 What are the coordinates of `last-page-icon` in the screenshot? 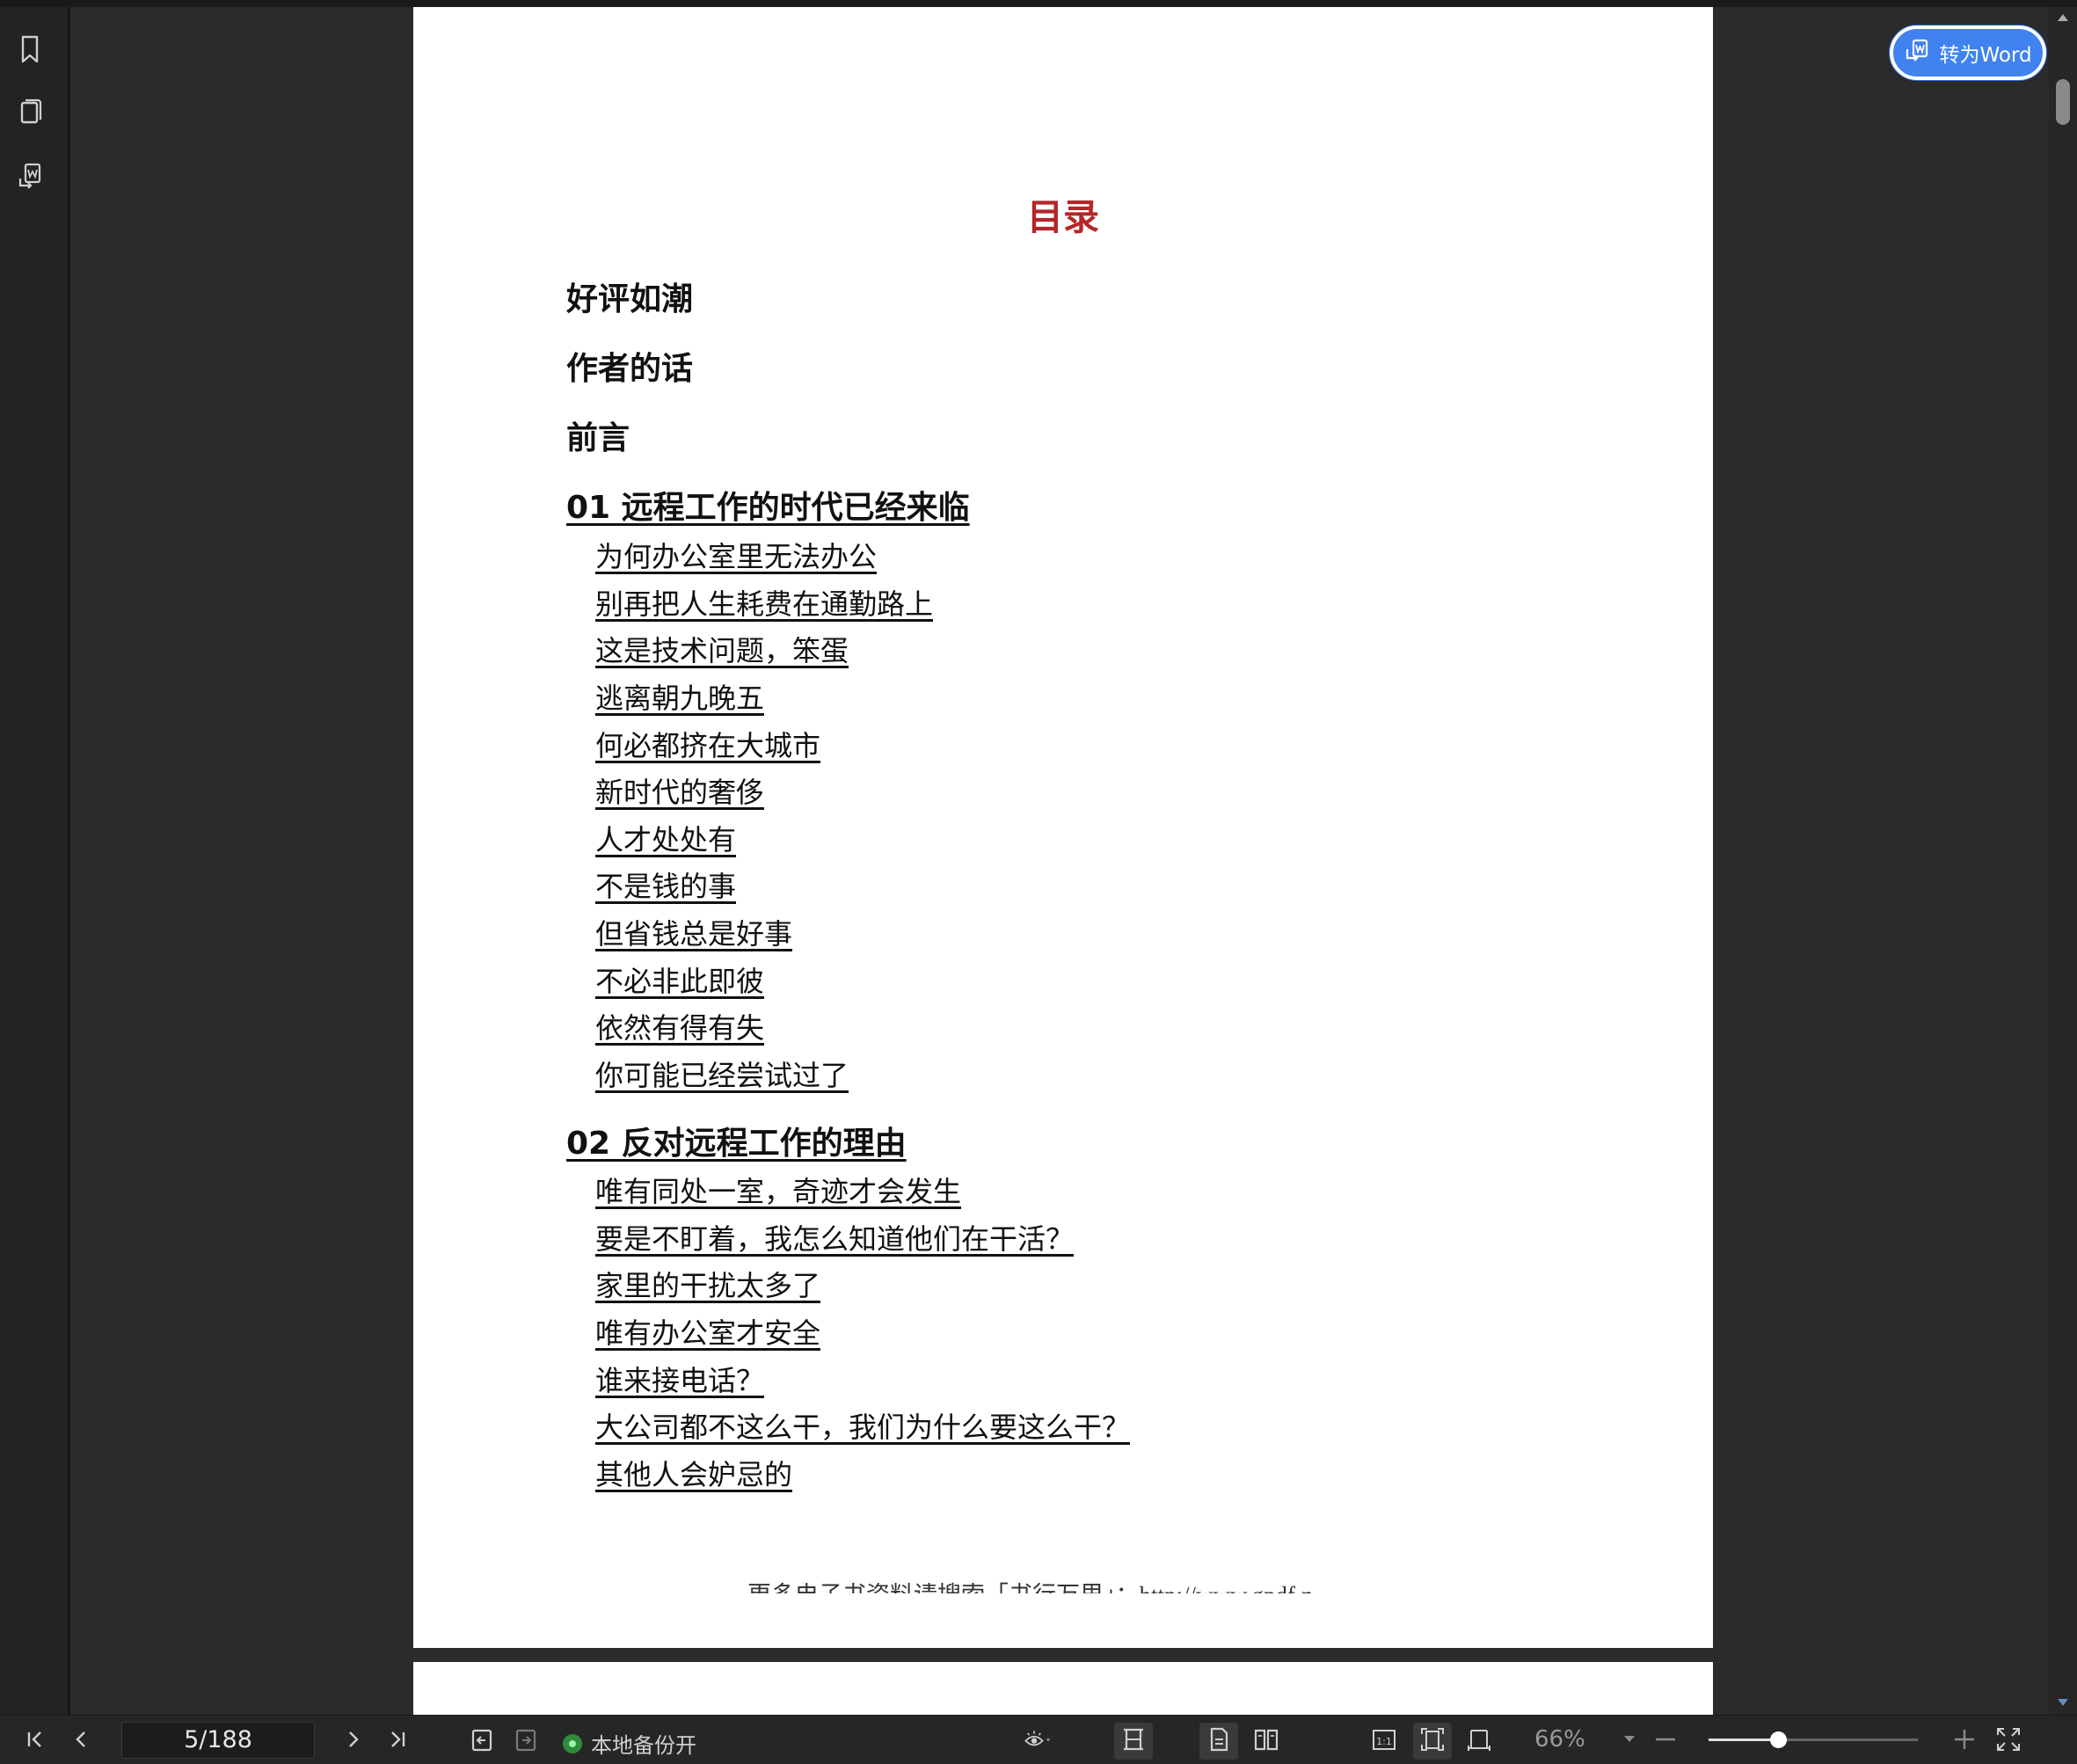 It's located at (397, 1741).